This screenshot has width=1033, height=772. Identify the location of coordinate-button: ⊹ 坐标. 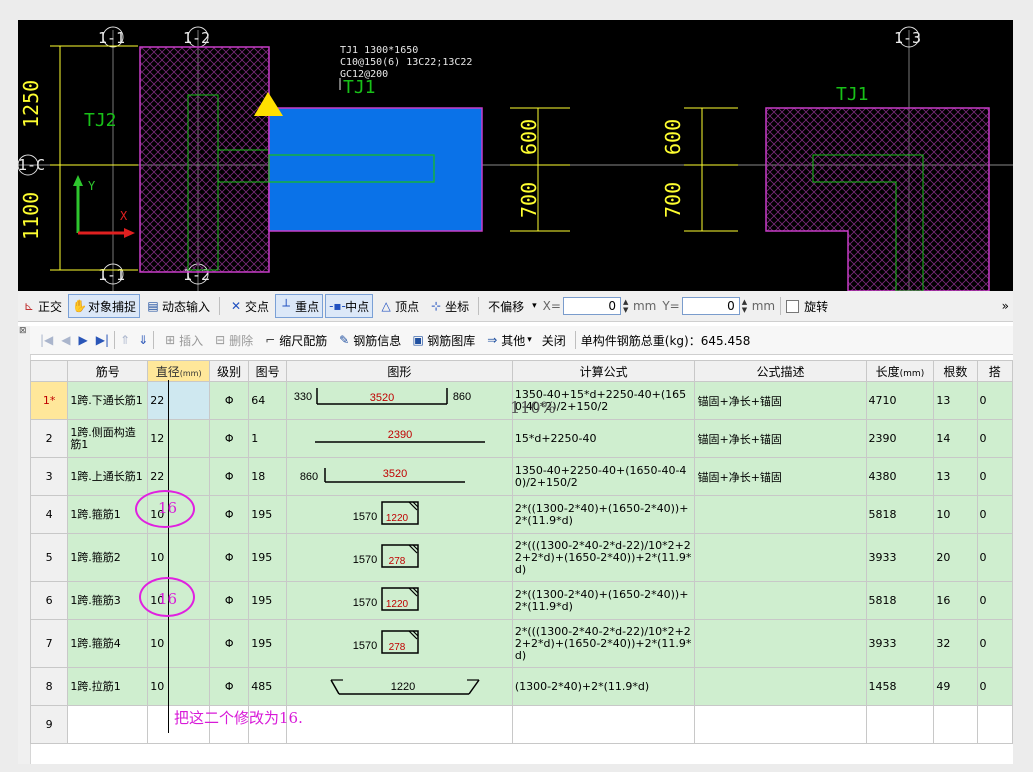
(449, 306).